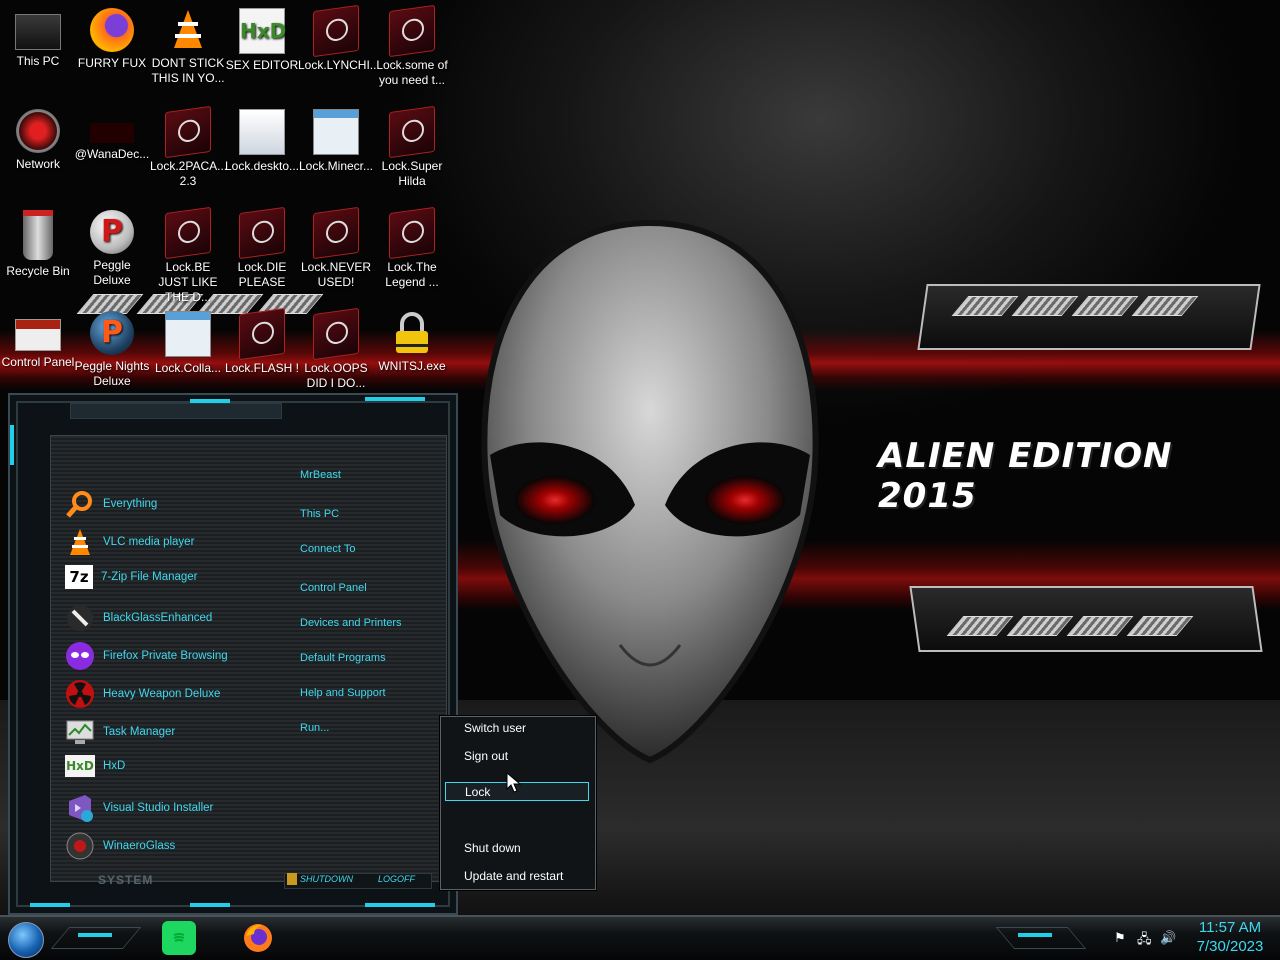 This screenshot has height=960, width=1280. What do you see at coordinates (351, 623) in the screenshot?
I see `place-devices-printers: Devices and Printers` at bounding box center [351, 623].